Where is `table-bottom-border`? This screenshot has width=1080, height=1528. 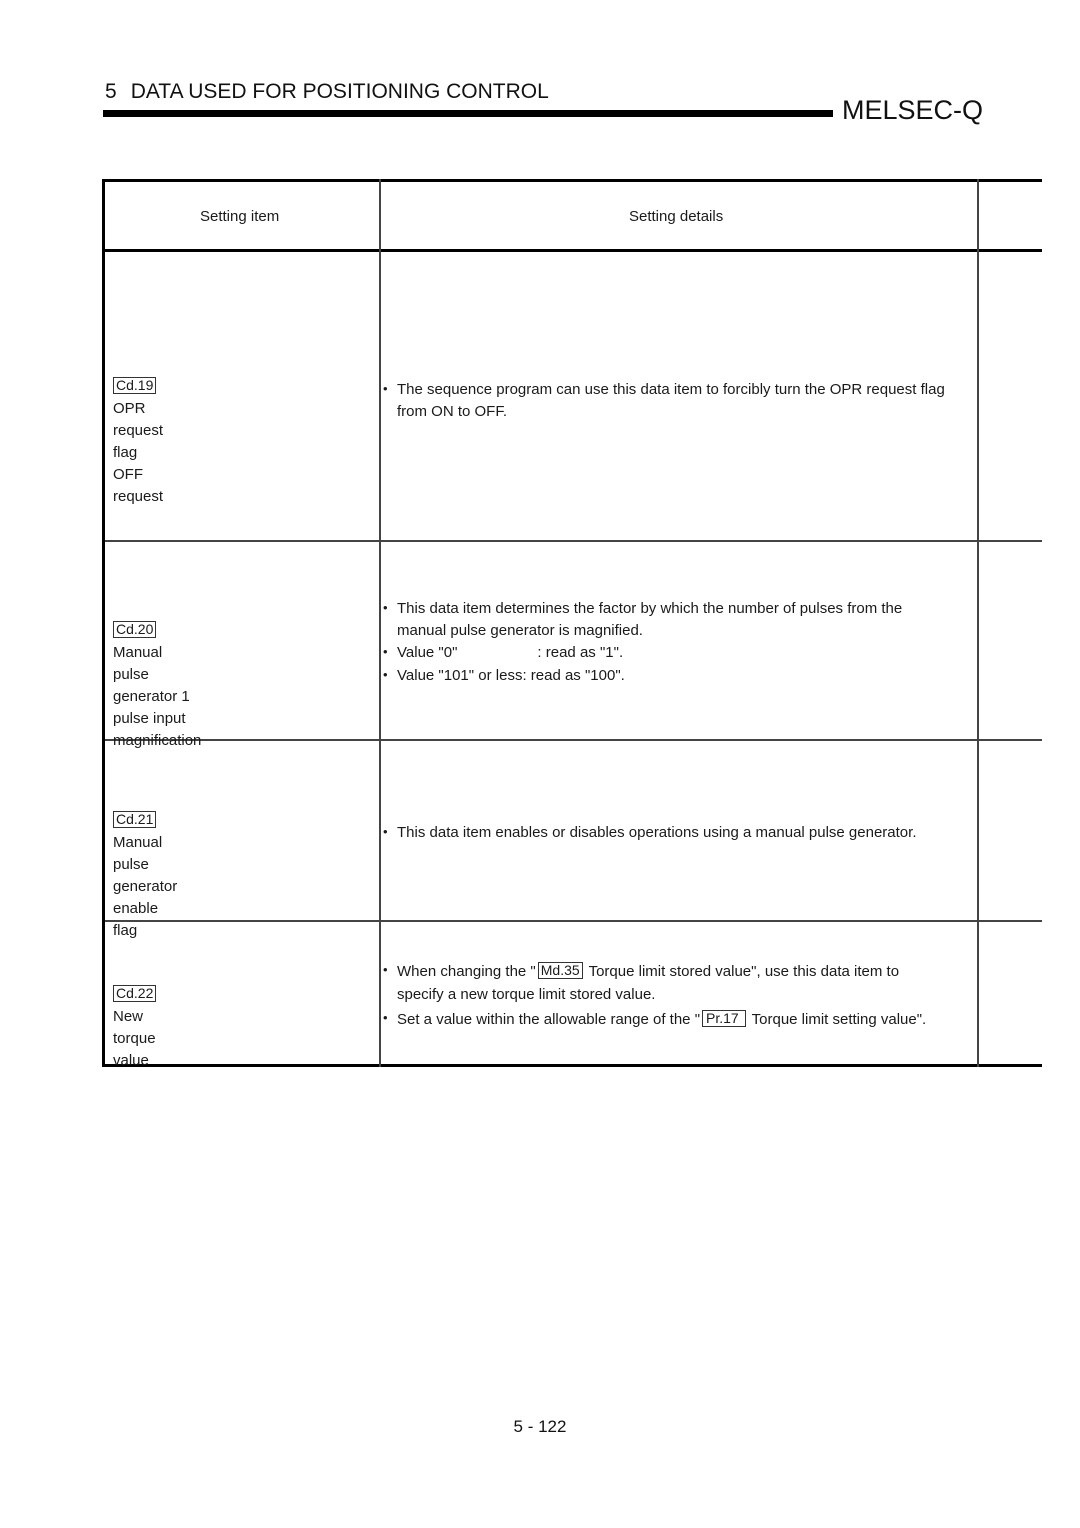 table-bottom-border is located at coordinates (572, 1065).